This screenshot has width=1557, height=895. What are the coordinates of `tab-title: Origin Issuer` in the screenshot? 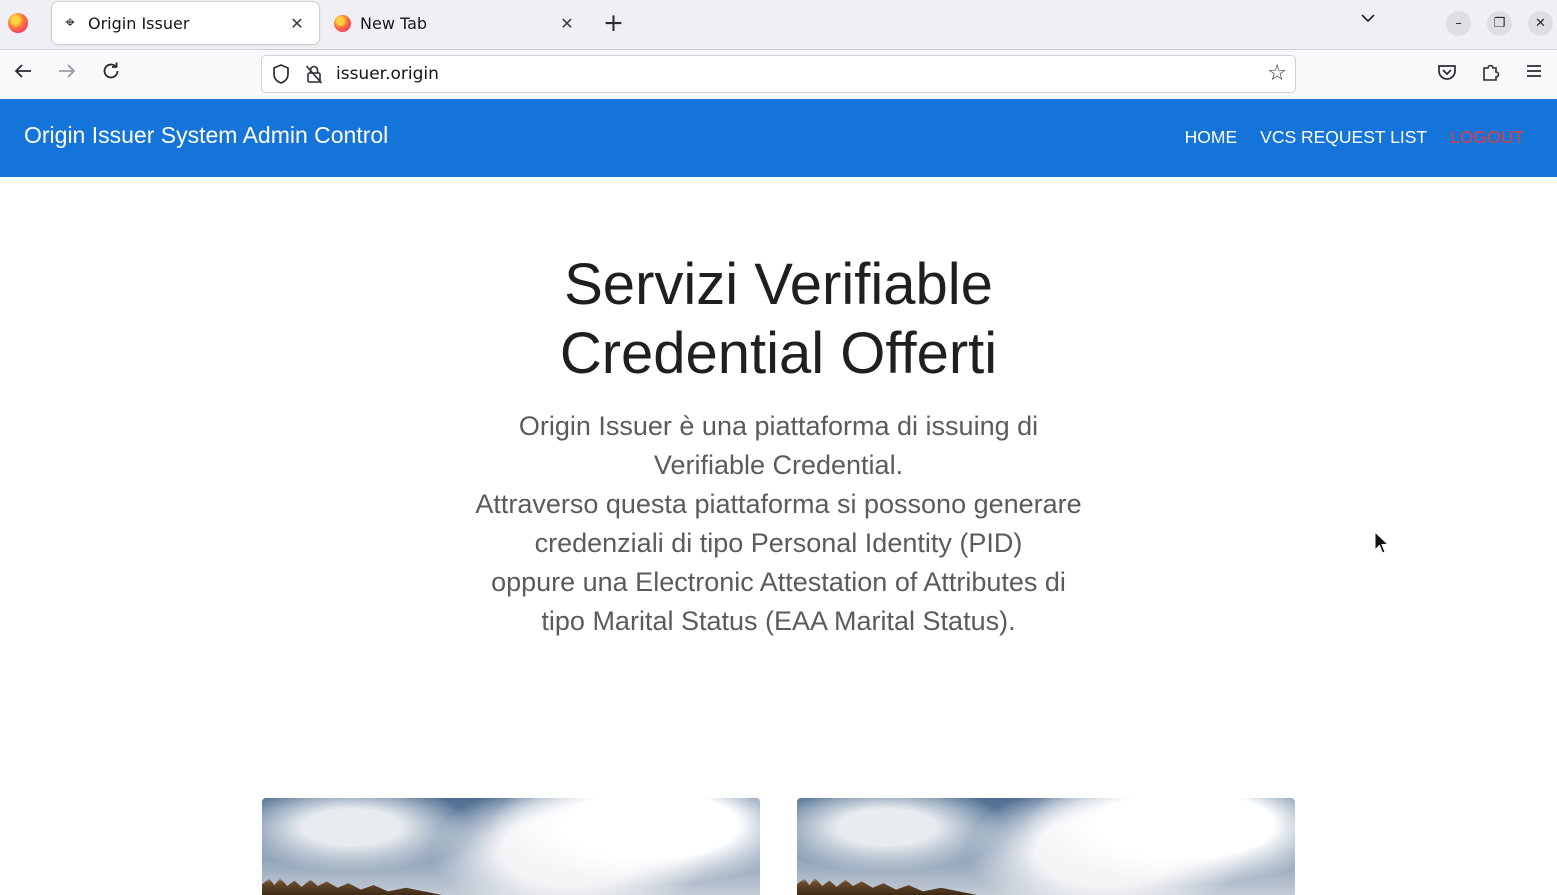 It's located at (139, 23).